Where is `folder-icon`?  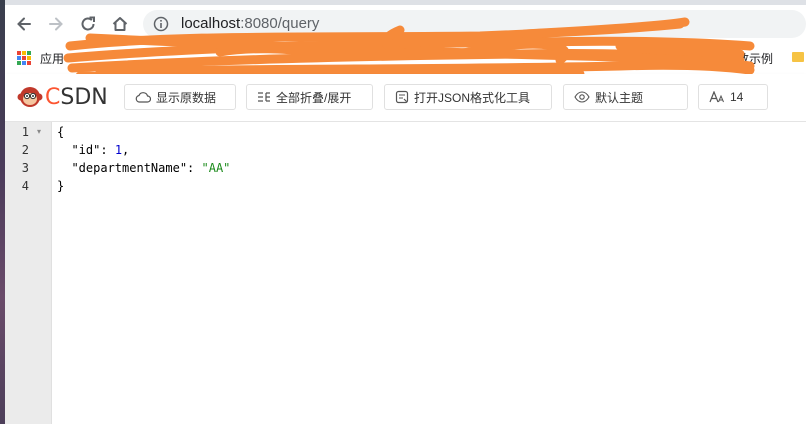 folder-icon is located at coordinates (798, 57).